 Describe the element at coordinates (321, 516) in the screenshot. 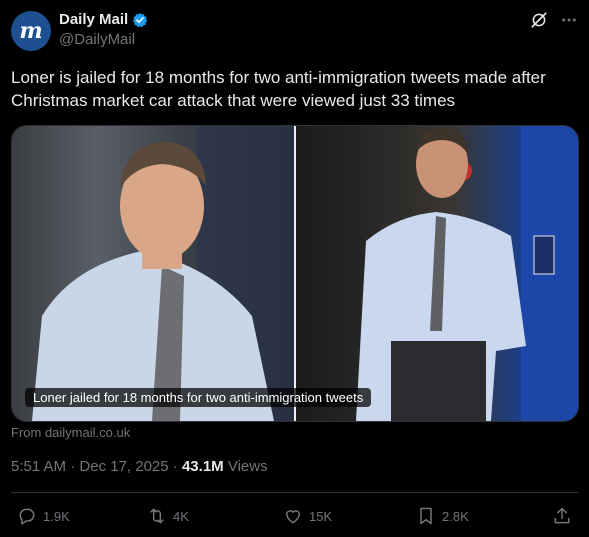

I see `like-count: 15K` at that location.